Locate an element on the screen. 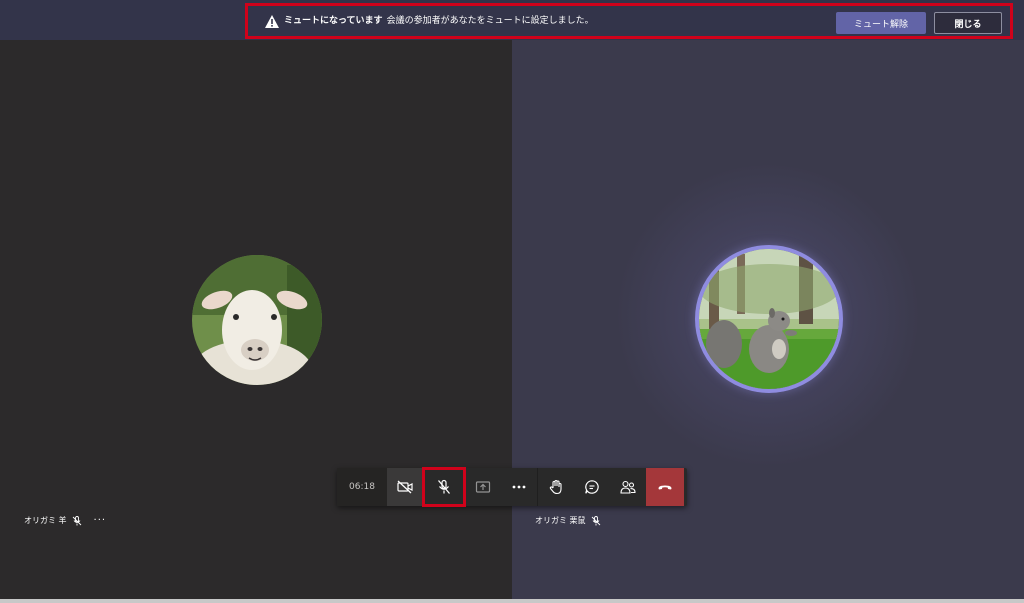 The image size is (1024, 603). camera-off-icon is located at coordinates (405, 487).